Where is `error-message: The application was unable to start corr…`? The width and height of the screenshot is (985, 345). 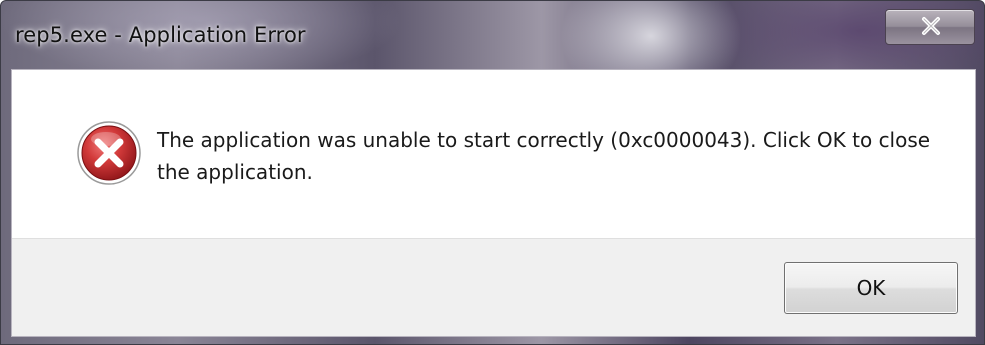
error-message: The application was unable to start corr… is located at coordinates (544, 156).